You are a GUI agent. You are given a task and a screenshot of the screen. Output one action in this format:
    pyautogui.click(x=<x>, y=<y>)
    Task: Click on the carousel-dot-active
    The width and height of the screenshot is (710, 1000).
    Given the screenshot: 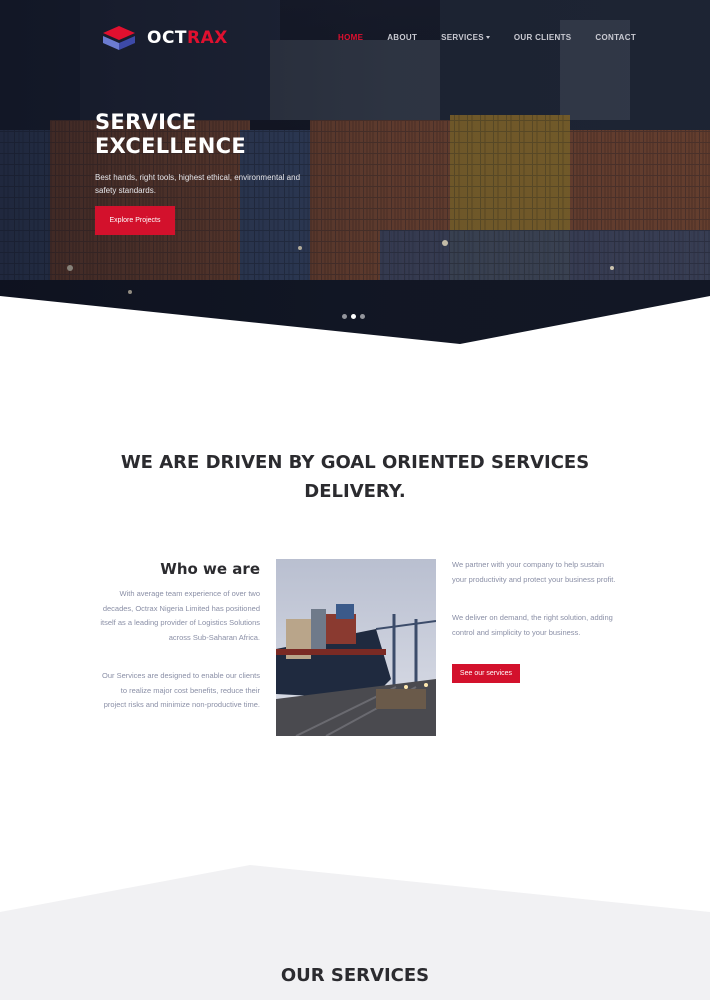 What is the action you would take?
    pyautogui.click(x=353, y=316)
    